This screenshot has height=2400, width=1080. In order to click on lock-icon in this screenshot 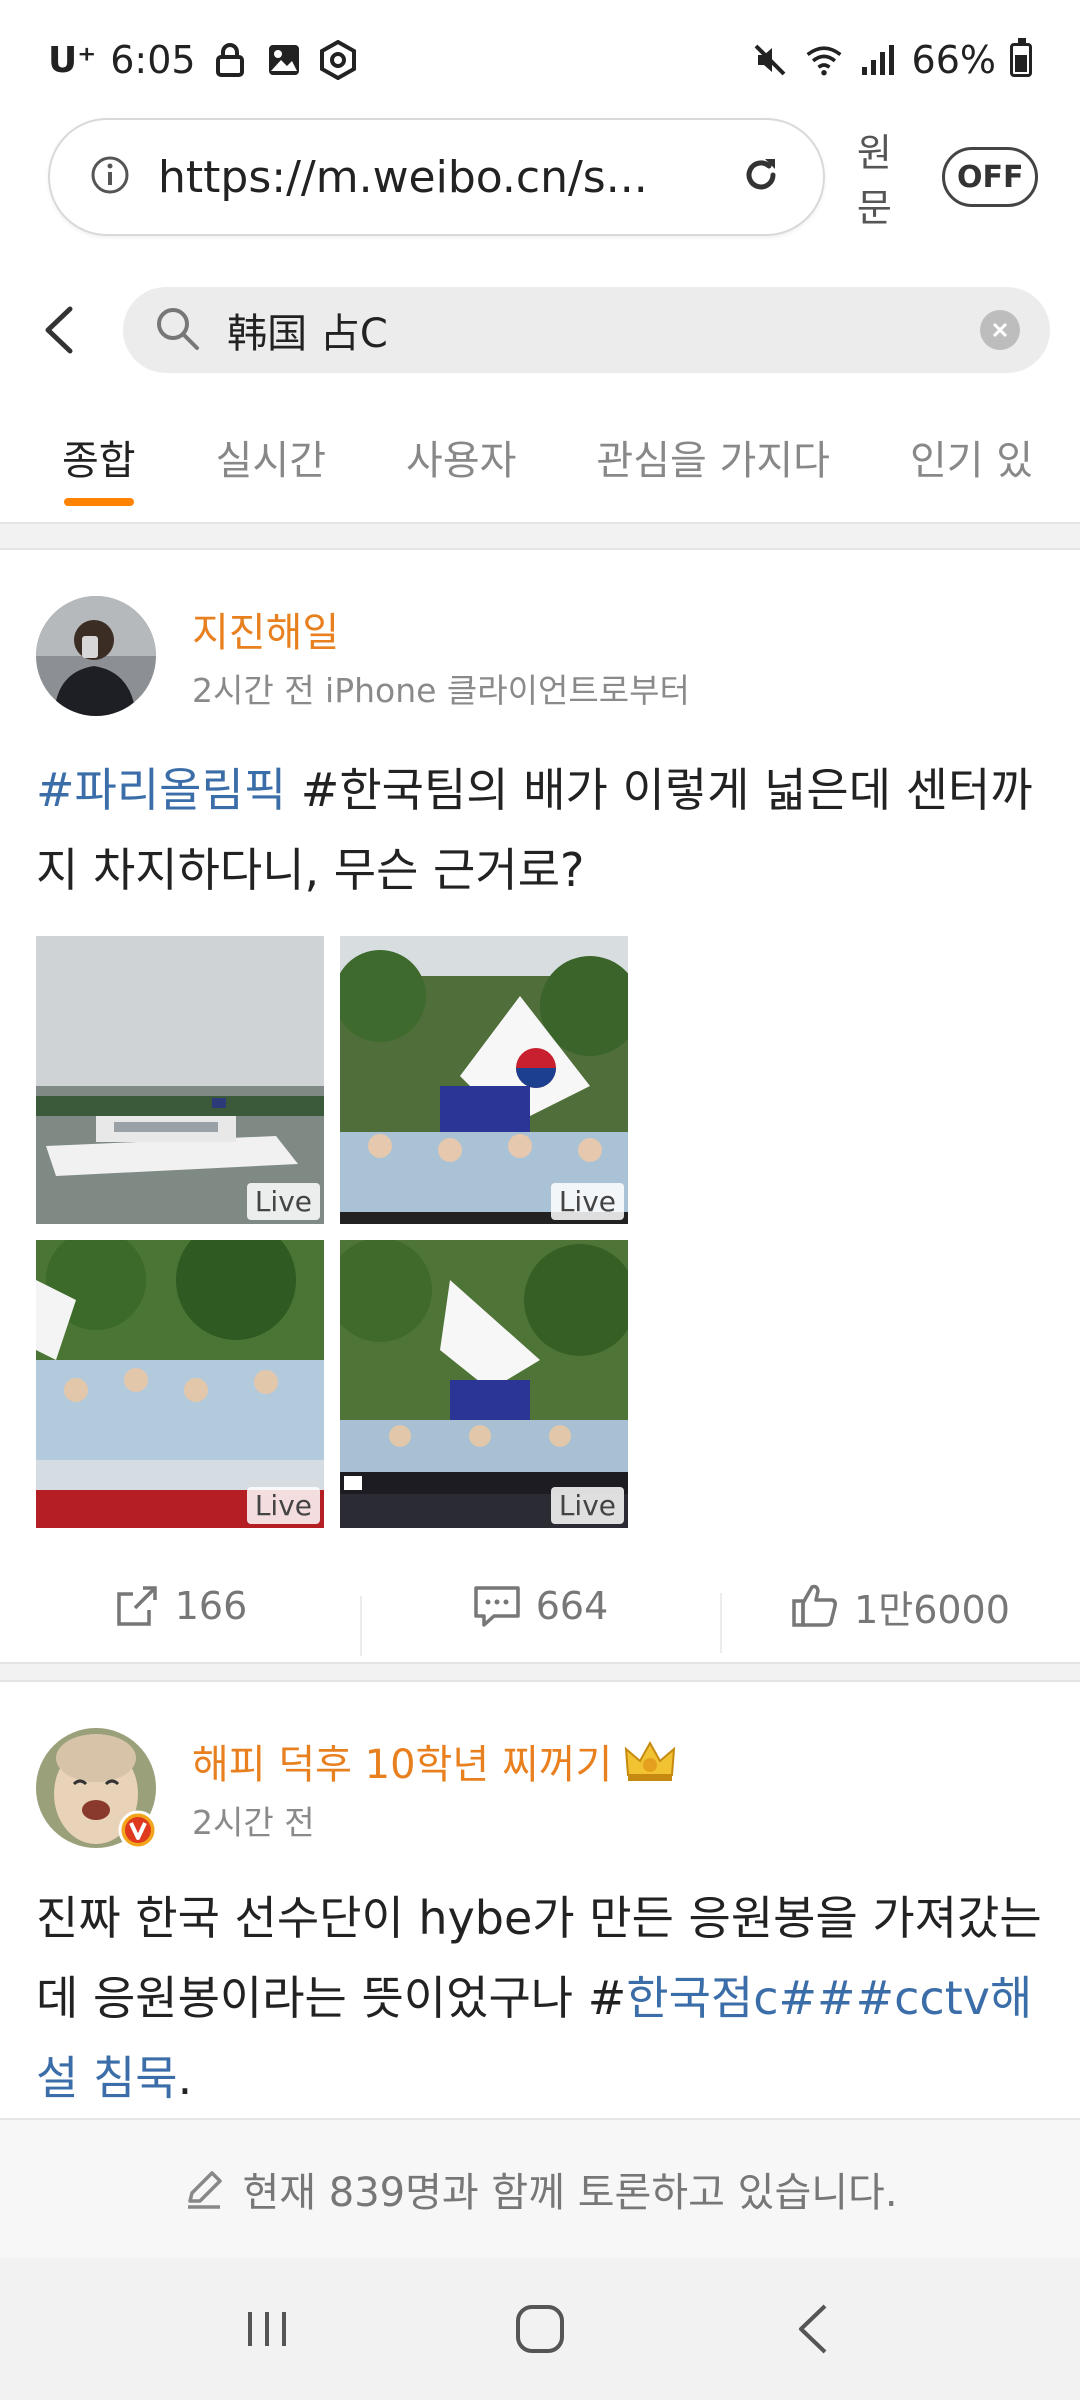, I will do `click(230, 60)`.